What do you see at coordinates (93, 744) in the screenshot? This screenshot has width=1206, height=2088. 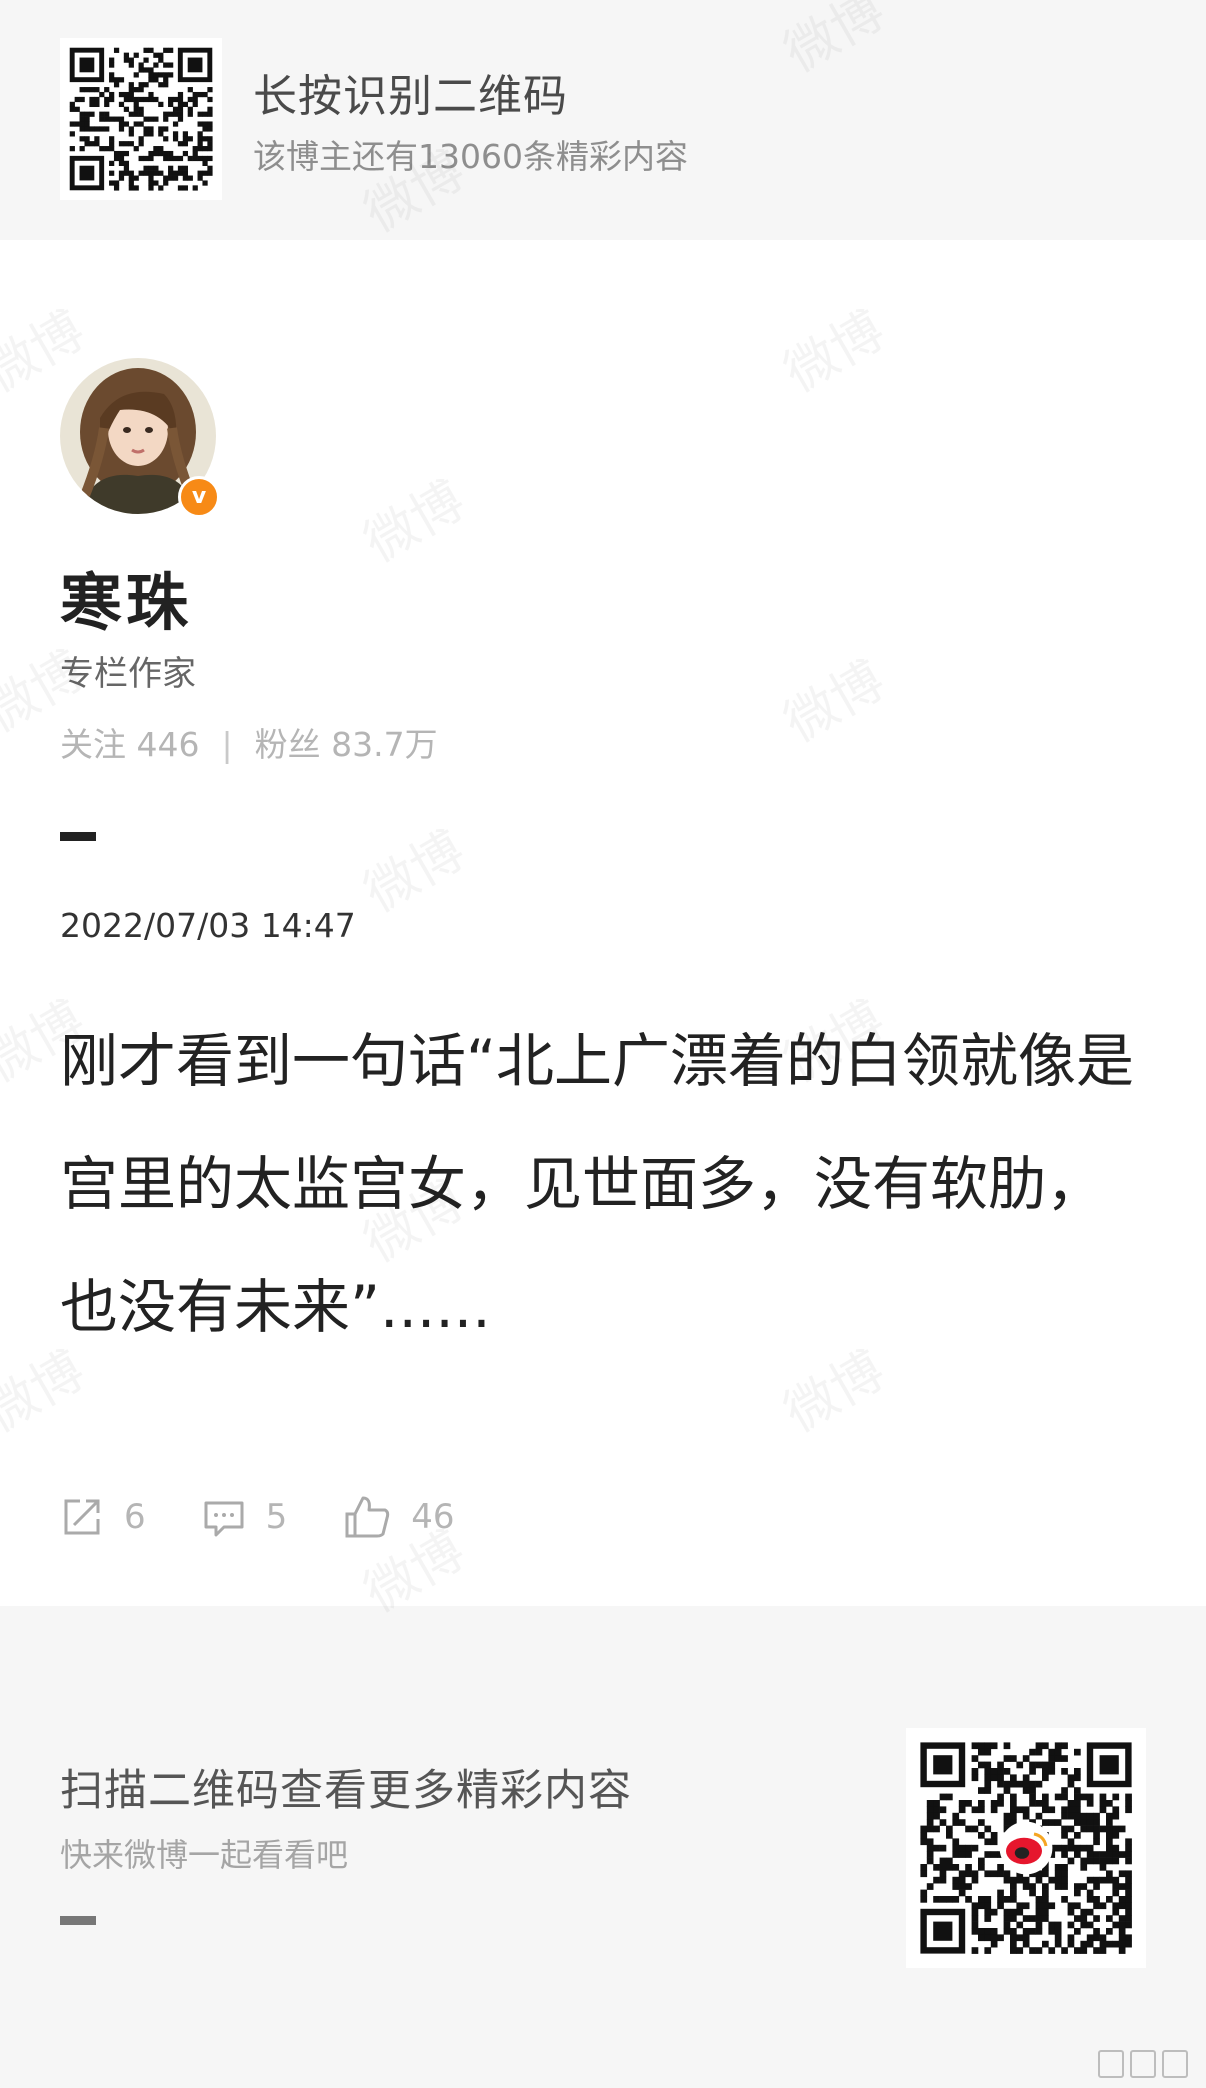 I see `following-label: 关注` at bounding box center [93, 744].